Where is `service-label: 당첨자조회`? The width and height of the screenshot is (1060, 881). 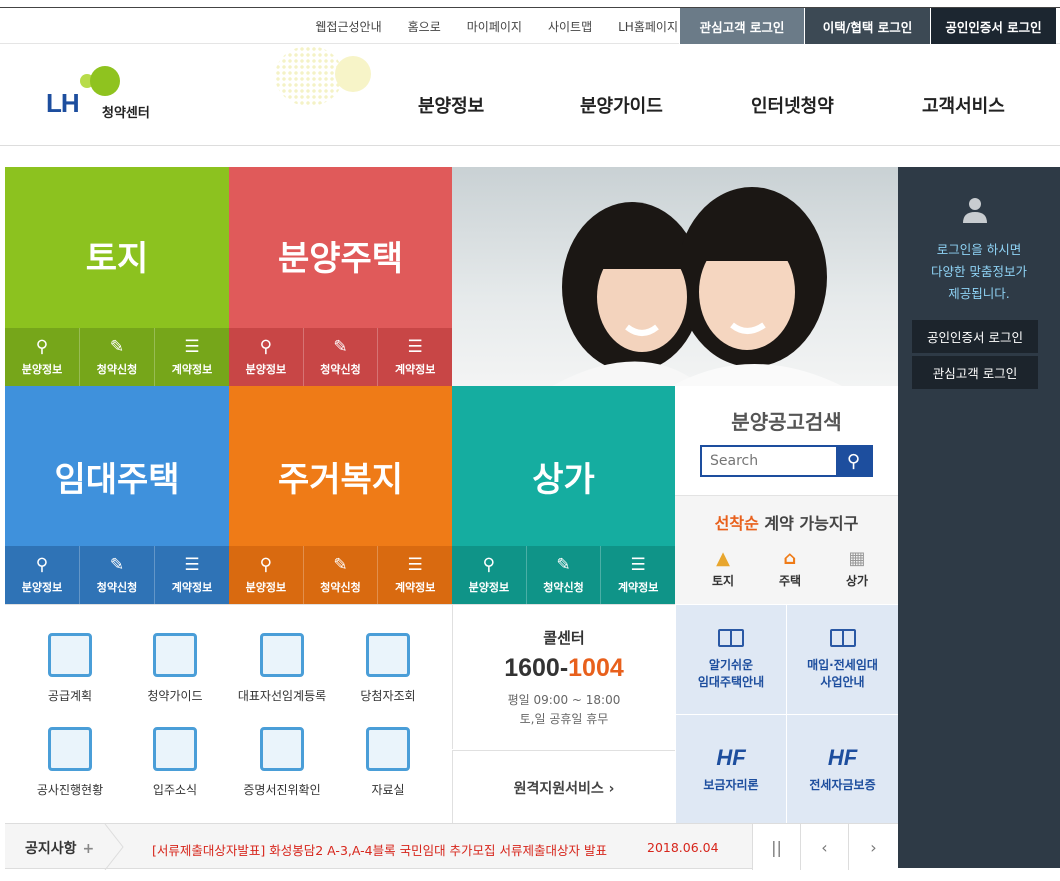 service-label: 당첨자조회 is located at coordinates (388, 696).